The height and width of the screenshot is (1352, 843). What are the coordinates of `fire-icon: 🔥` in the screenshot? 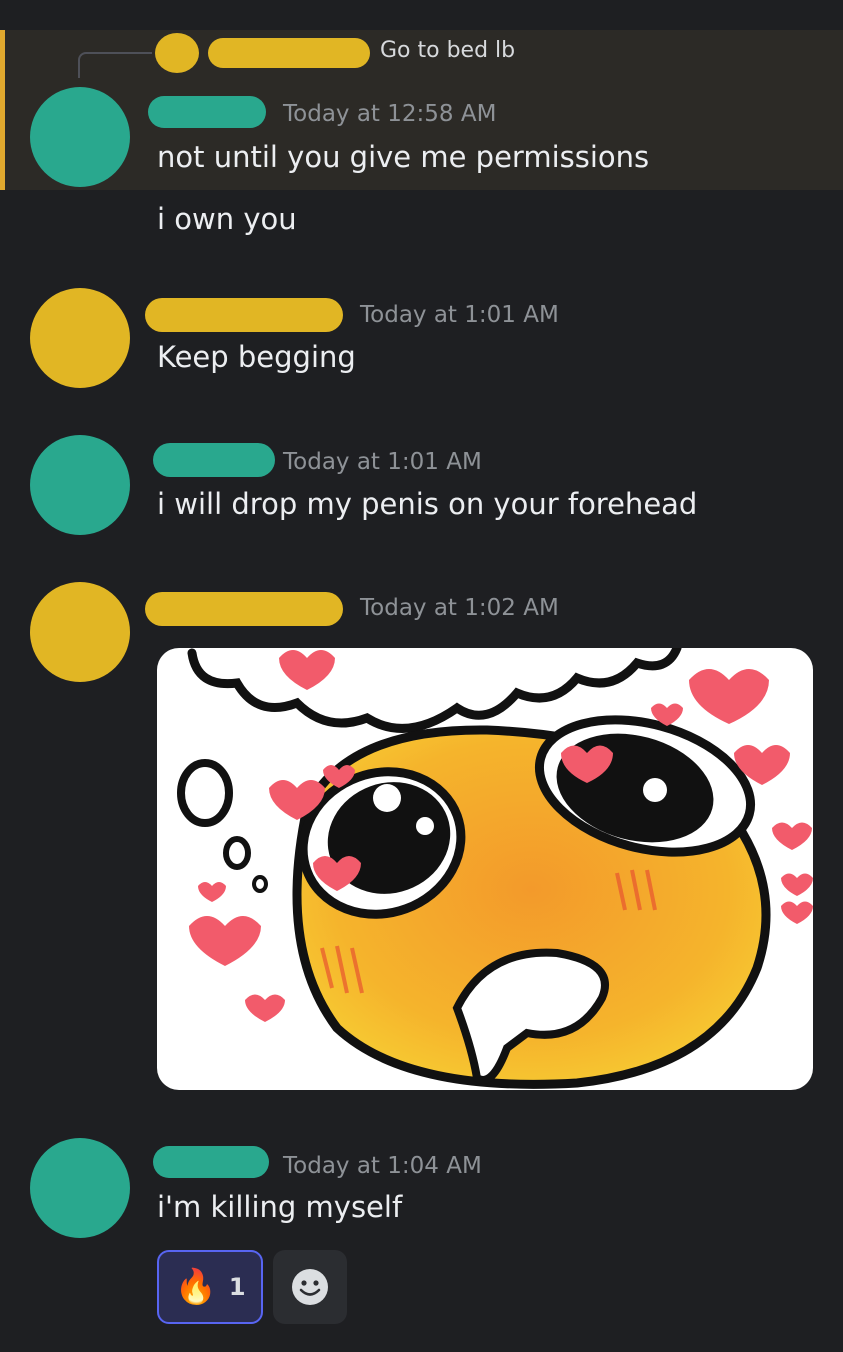 It's located at (195, 1287).